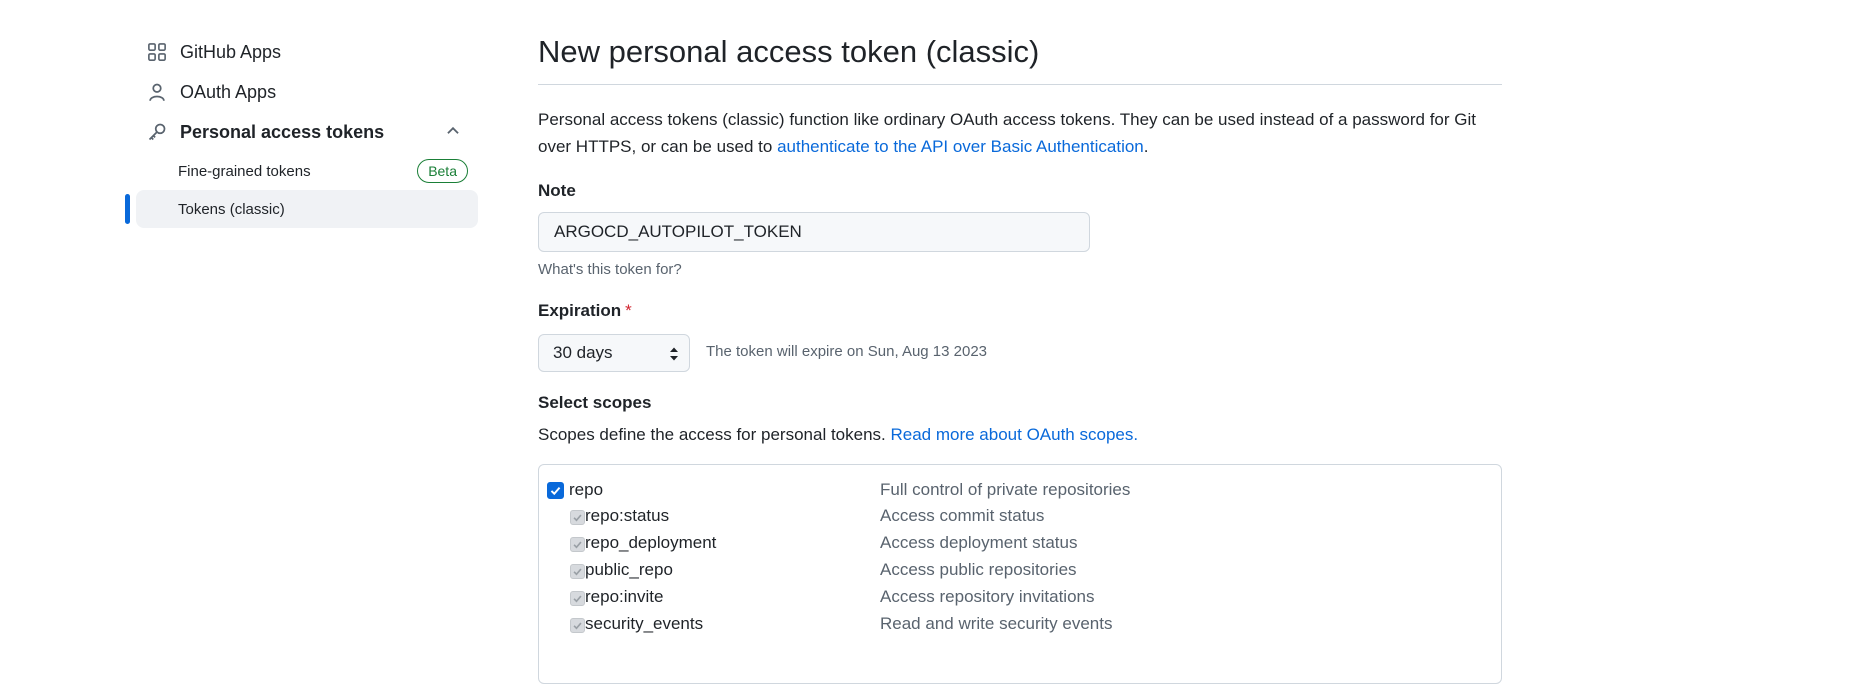 The width and height of the screenshot is (1862, 684). I want to click on person-icon, so click(157, 92).